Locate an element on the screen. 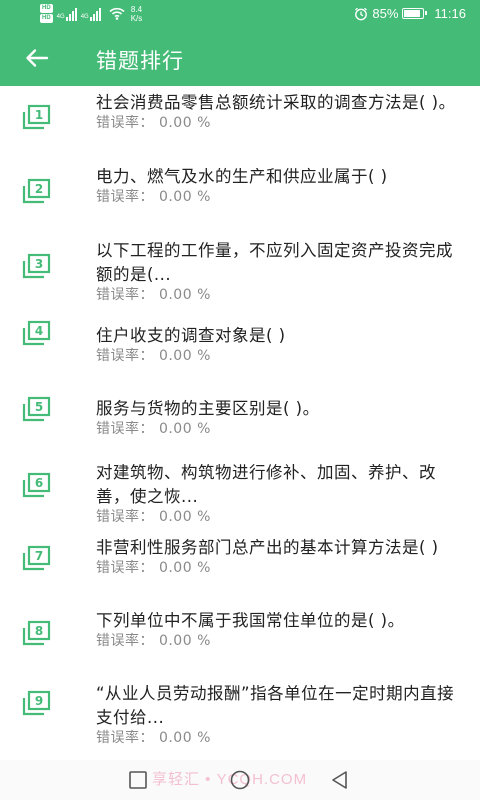 The image size is (480, 800). home-button is located at coordinates (240, 782).